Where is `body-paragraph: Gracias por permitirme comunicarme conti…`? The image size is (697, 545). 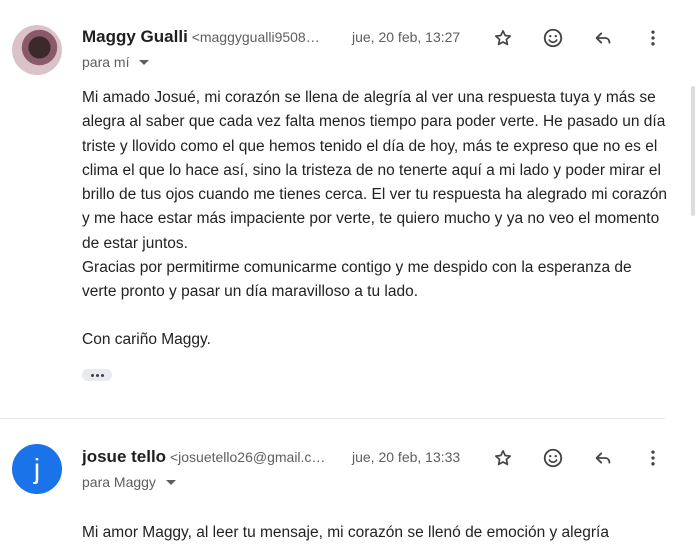 body-paragraph: Gracias por permitirme comunicarme conti… is located at coordinates (357, 280).